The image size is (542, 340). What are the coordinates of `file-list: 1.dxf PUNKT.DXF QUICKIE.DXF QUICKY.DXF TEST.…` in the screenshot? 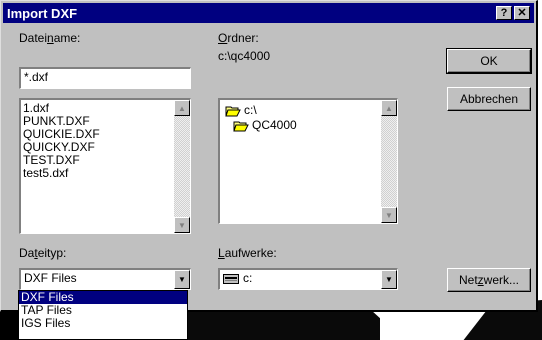 It's located at (105, 166).